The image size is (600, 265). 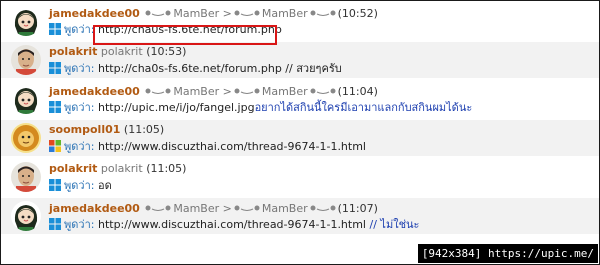 I want to click on shout-header: soompoll01 (11:05), so click(x=106, y=129).